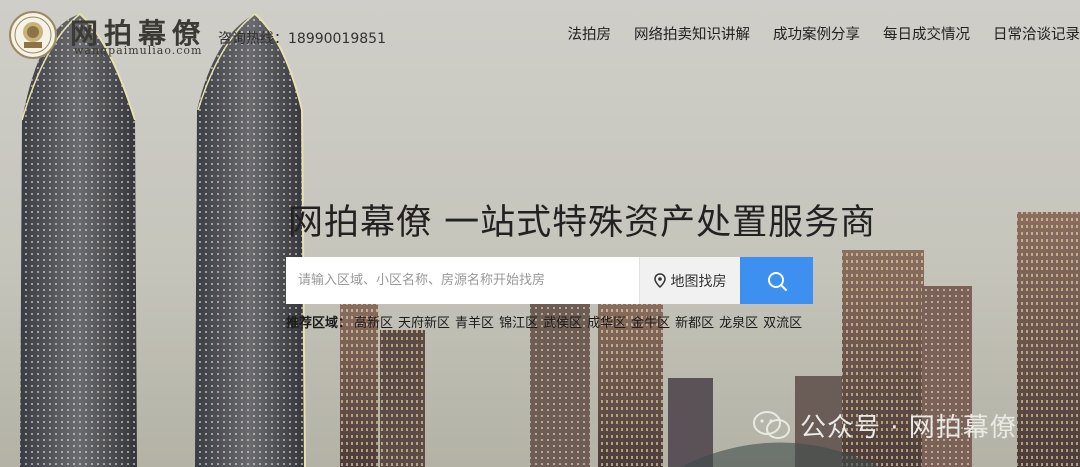 Image resolution: width=1080 pixels, height=467 pixels. What do you see at coordinates (650, 321) in the screenshot?
I see `region-link: 金牛区` at bounding box center [650, 321].